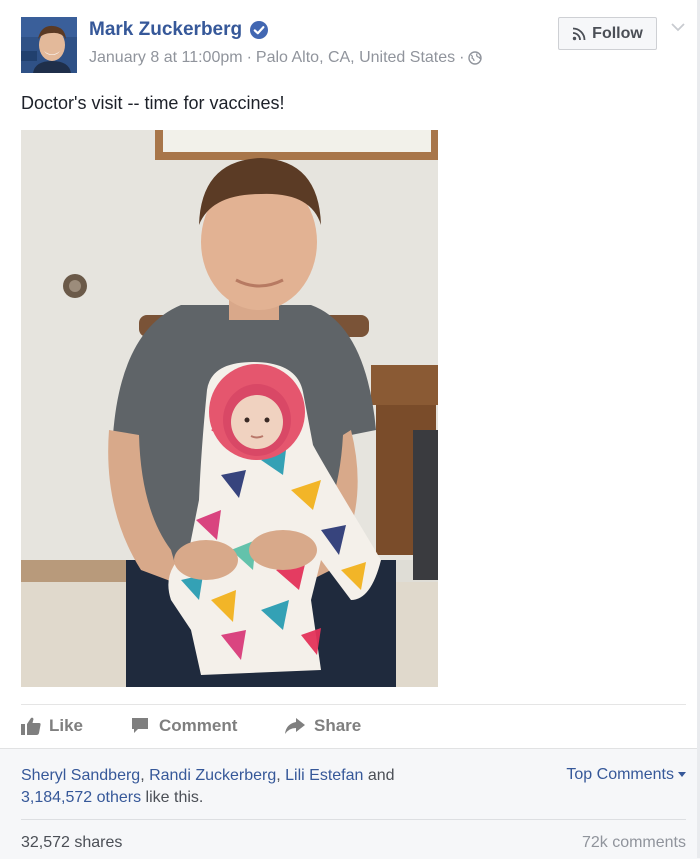 Image resolution: width=700 pixels, height=859 pixels. Describe the element at coordinates (172, 797) in the screenshot. I see `like-this-text: like this.` at that location.